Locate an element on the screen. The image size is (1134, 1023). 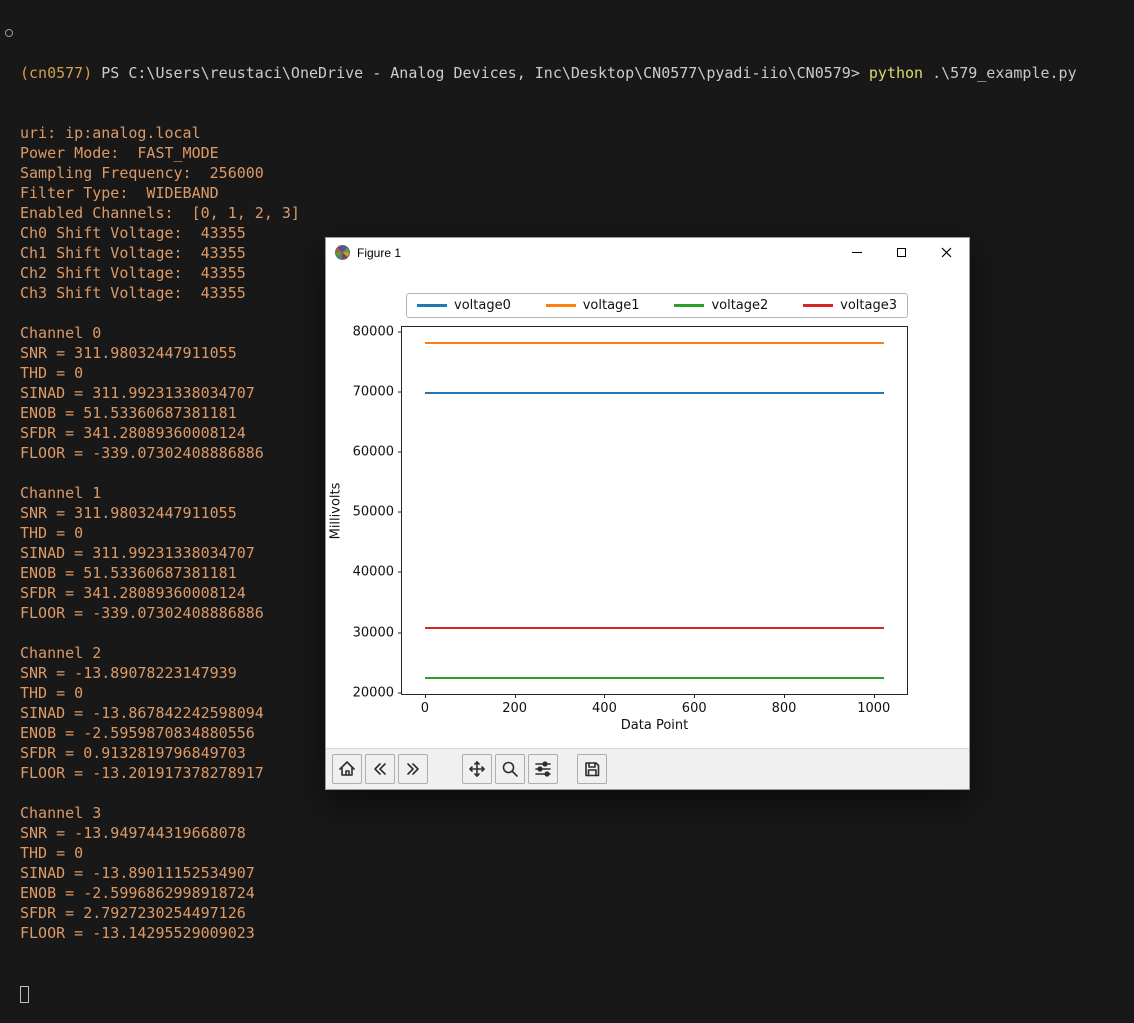
terminal-output-line: uri: ip:analog.local is located at coordinates (110, 133).